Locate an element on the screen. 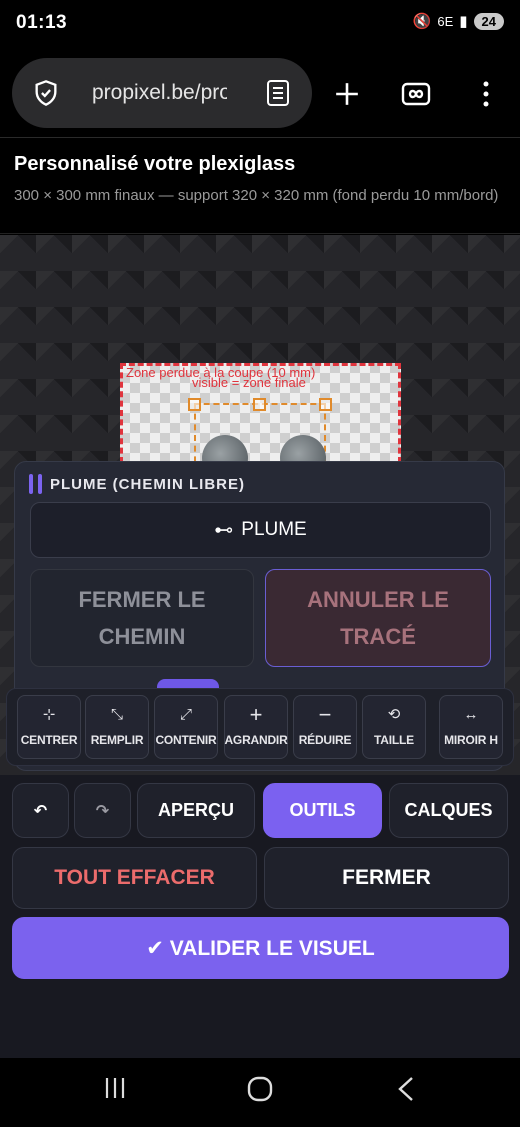 The height and width of the screenshot is (1127, 520). close-path-button: FERMER LE CHEMIN is located at coordinates (142, 618).